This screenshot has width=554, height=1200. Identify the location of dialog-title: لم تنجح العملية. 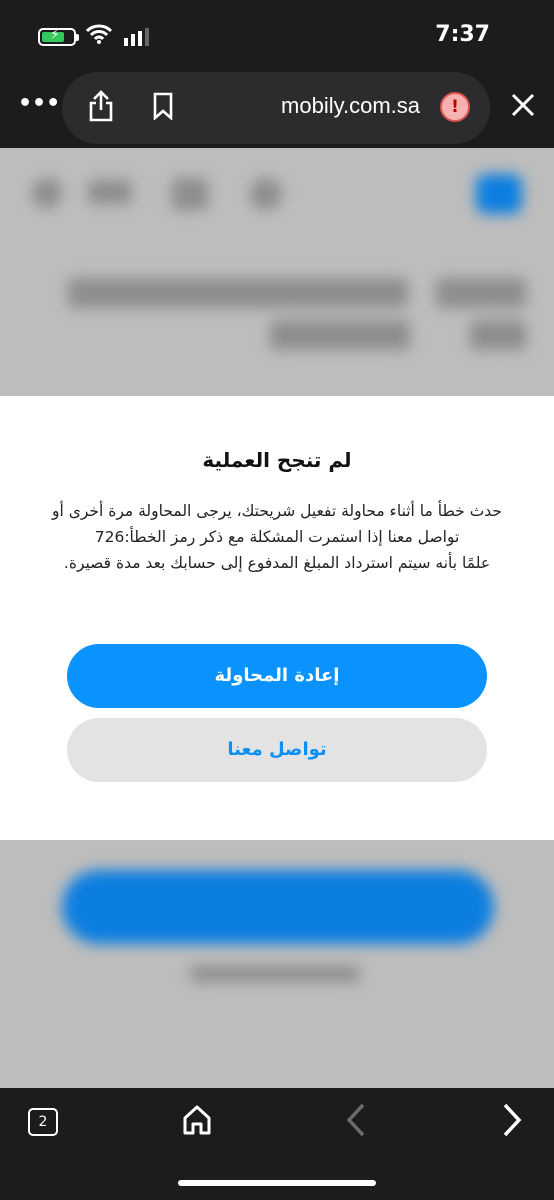
(277, 460).